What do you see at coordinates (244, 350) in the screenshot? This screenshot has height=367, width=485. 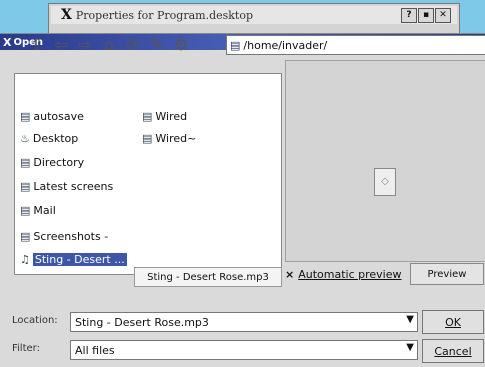 I see `filter-combobox: All files ▼` at bounding box center [244, 350].